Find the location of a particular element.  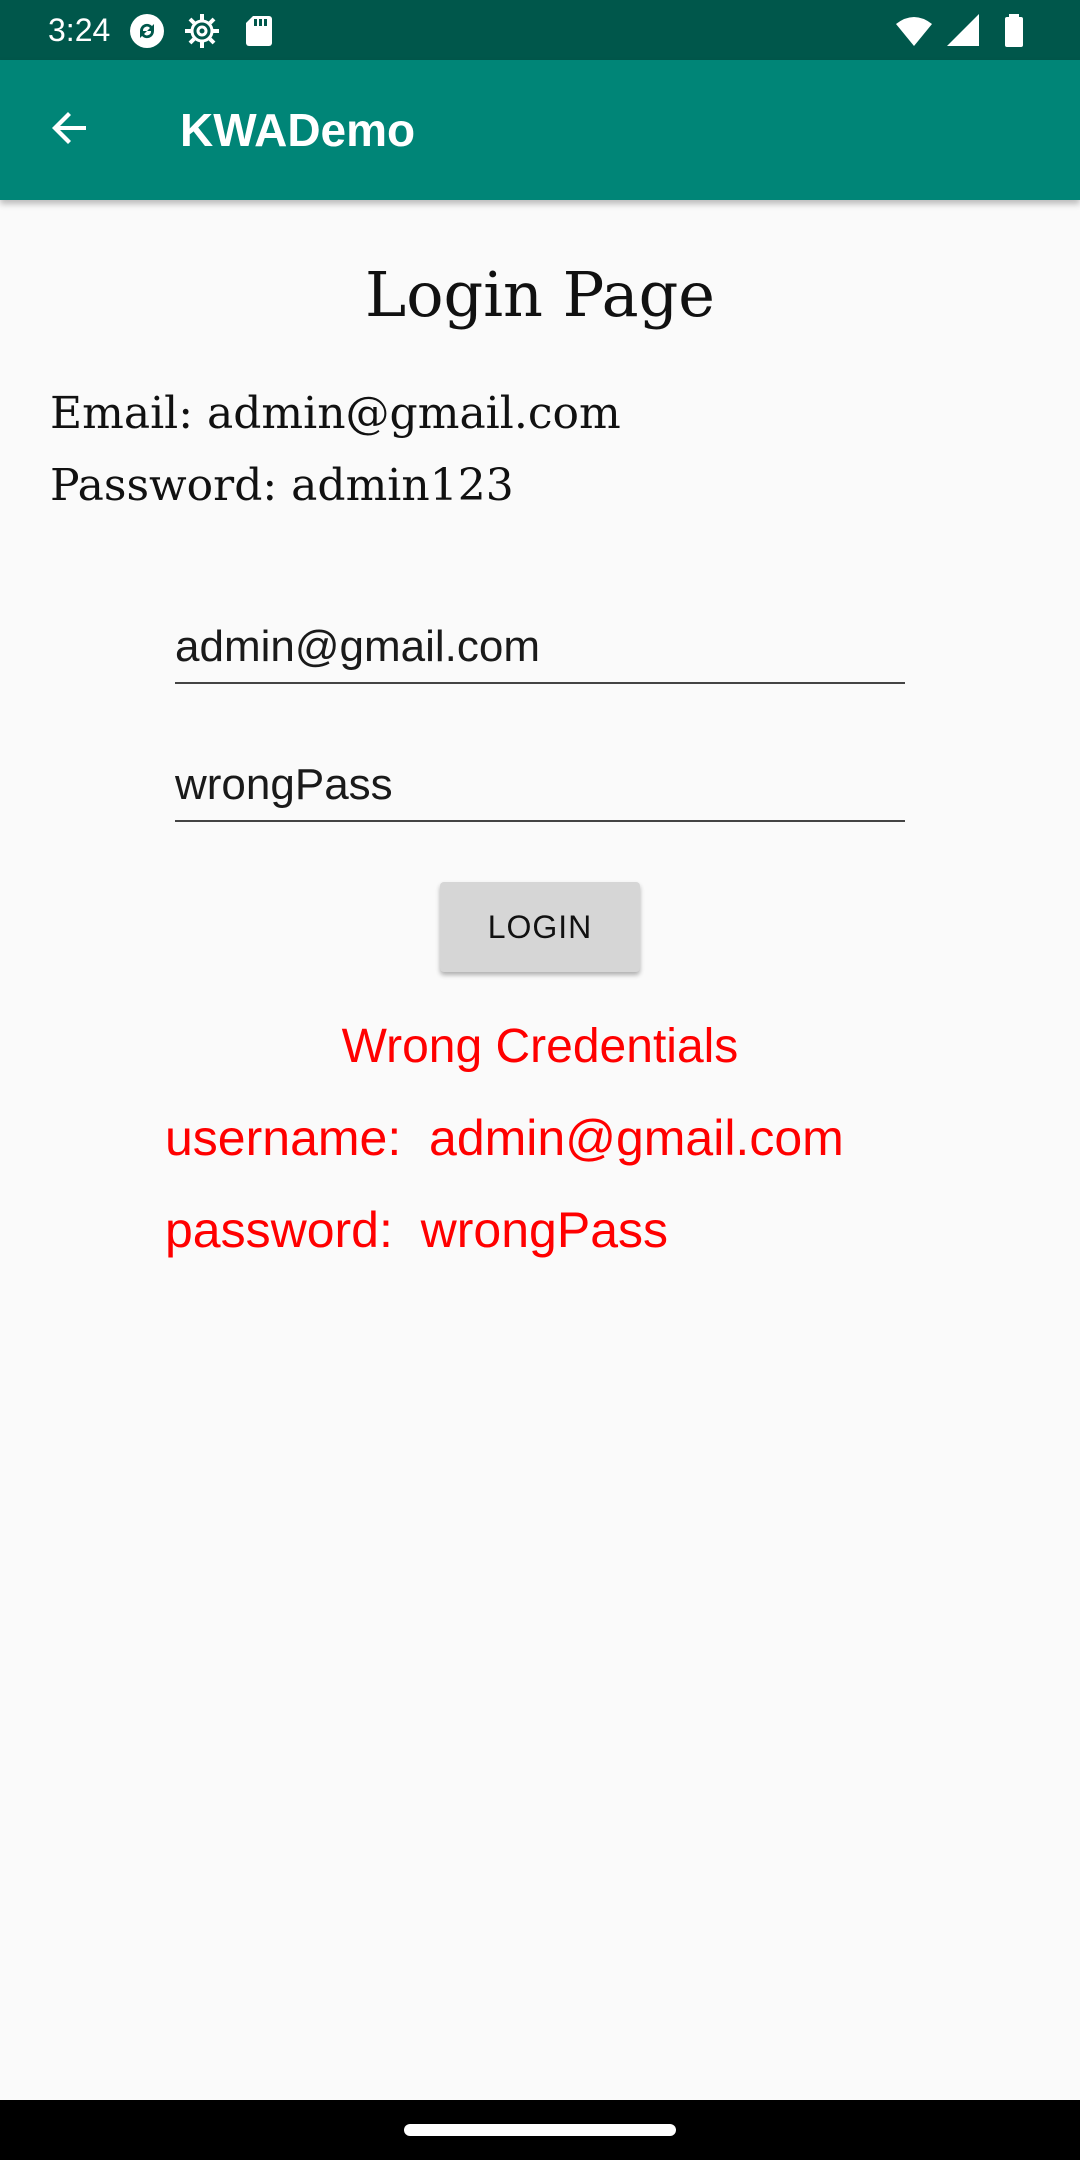

settings-gear-icon is located at coordinates (202, 31).